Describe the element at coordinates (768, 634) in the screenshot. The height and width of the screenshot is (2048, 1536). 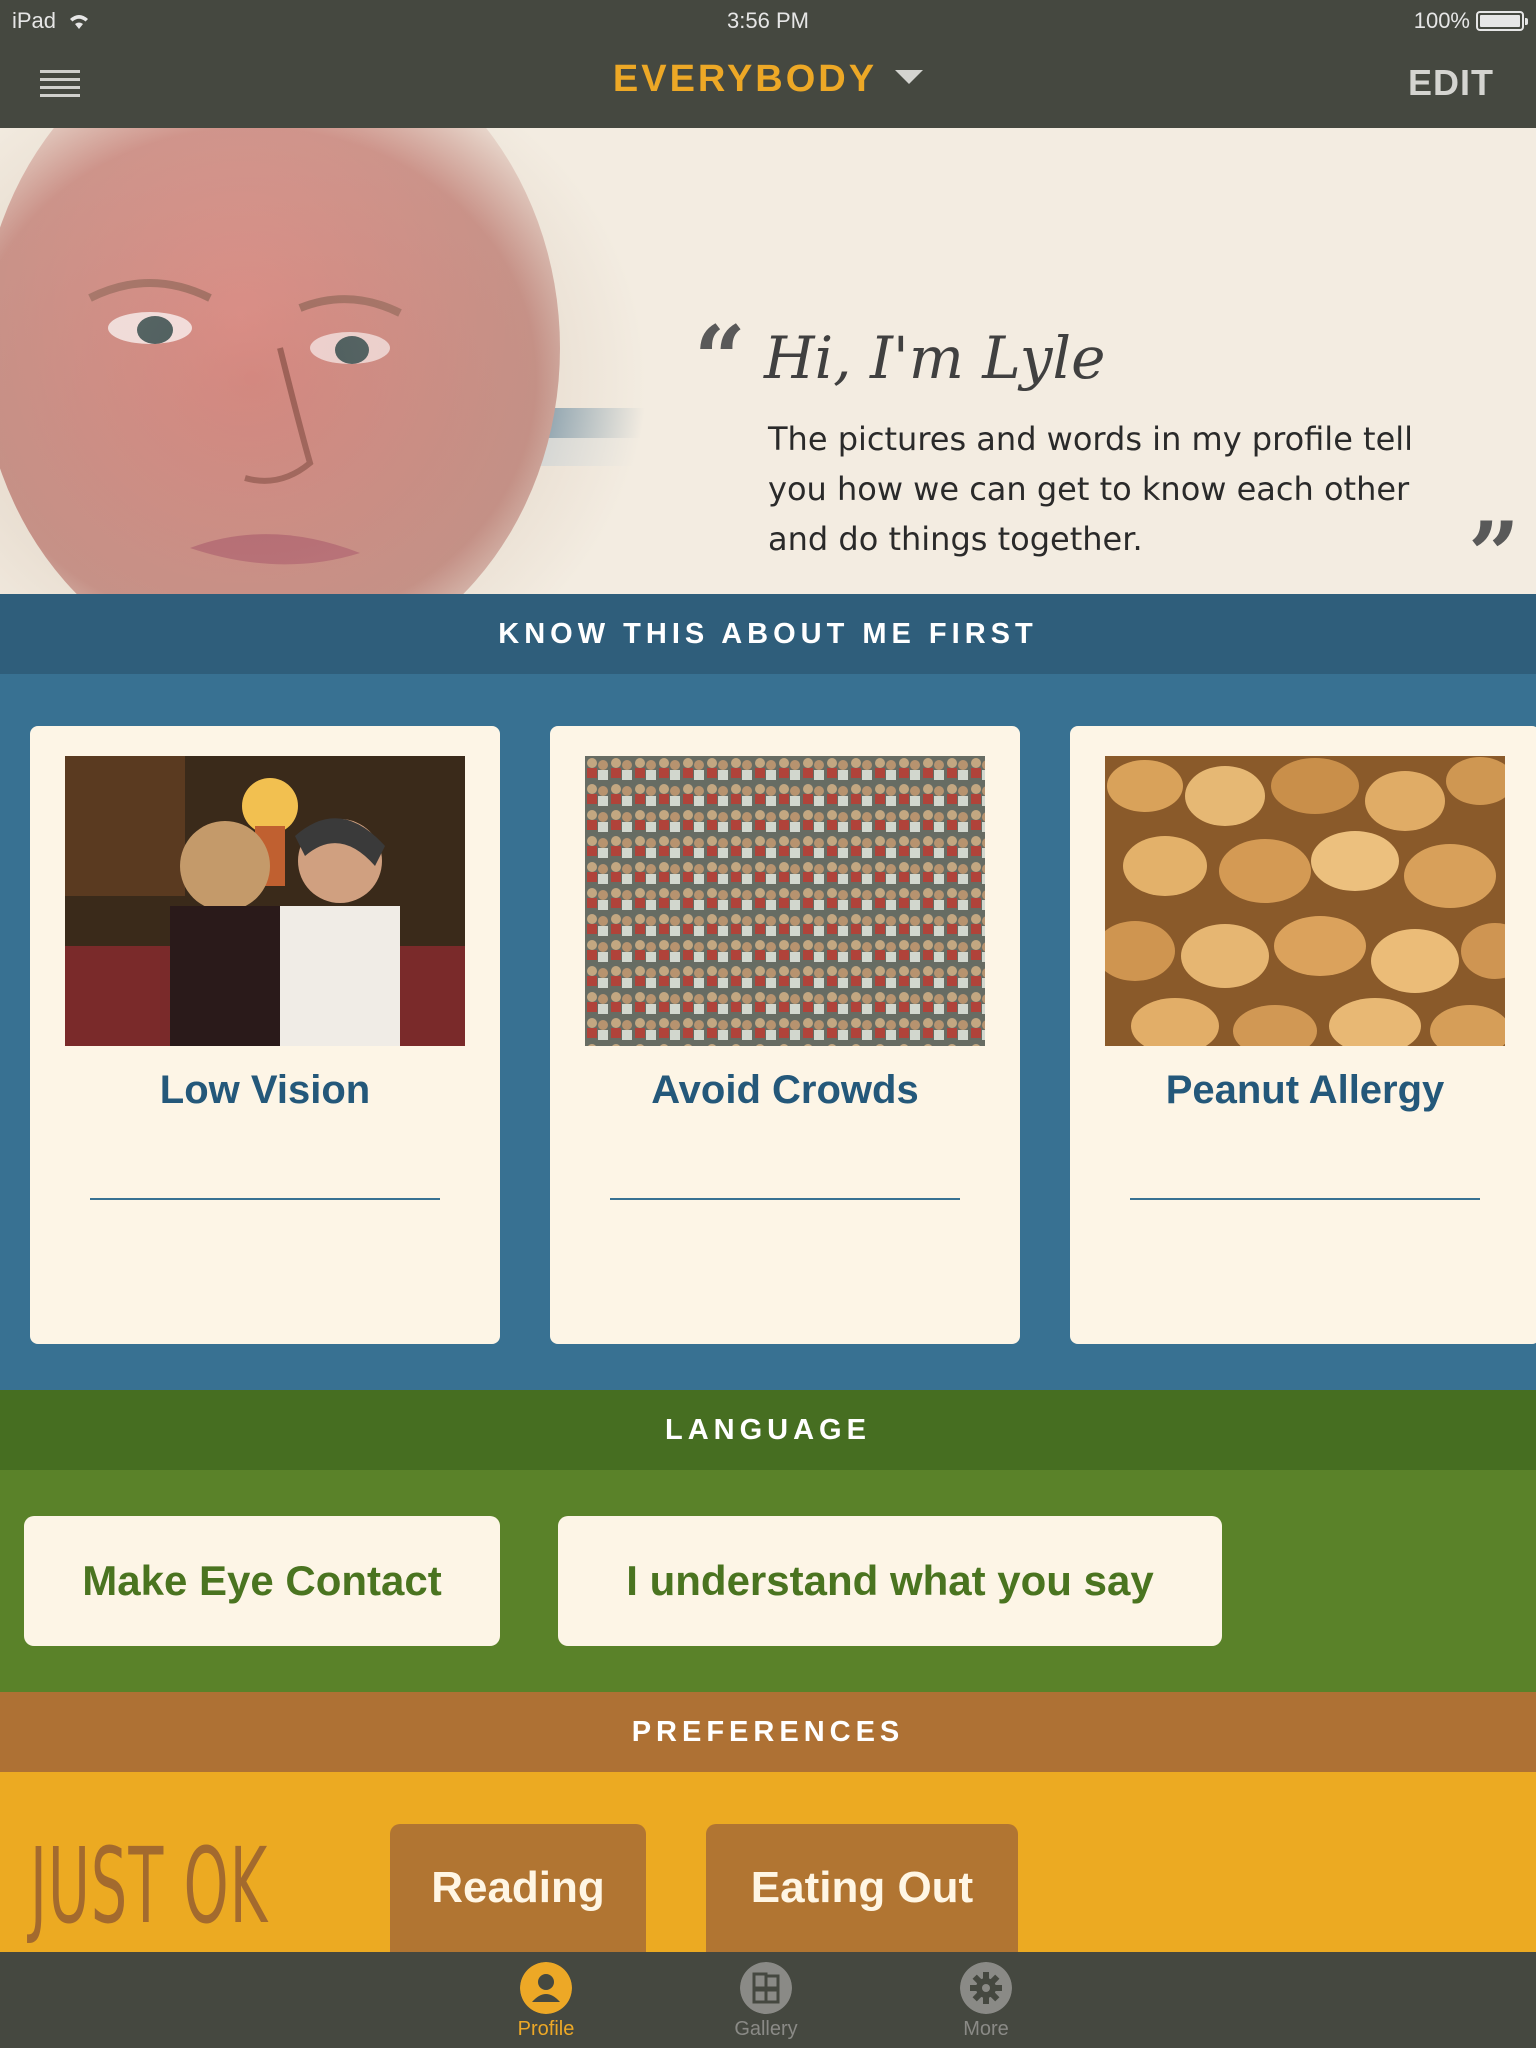
I see `section-heading-know-first: KNOW THIS ABOUT ME FIRST` at that location.